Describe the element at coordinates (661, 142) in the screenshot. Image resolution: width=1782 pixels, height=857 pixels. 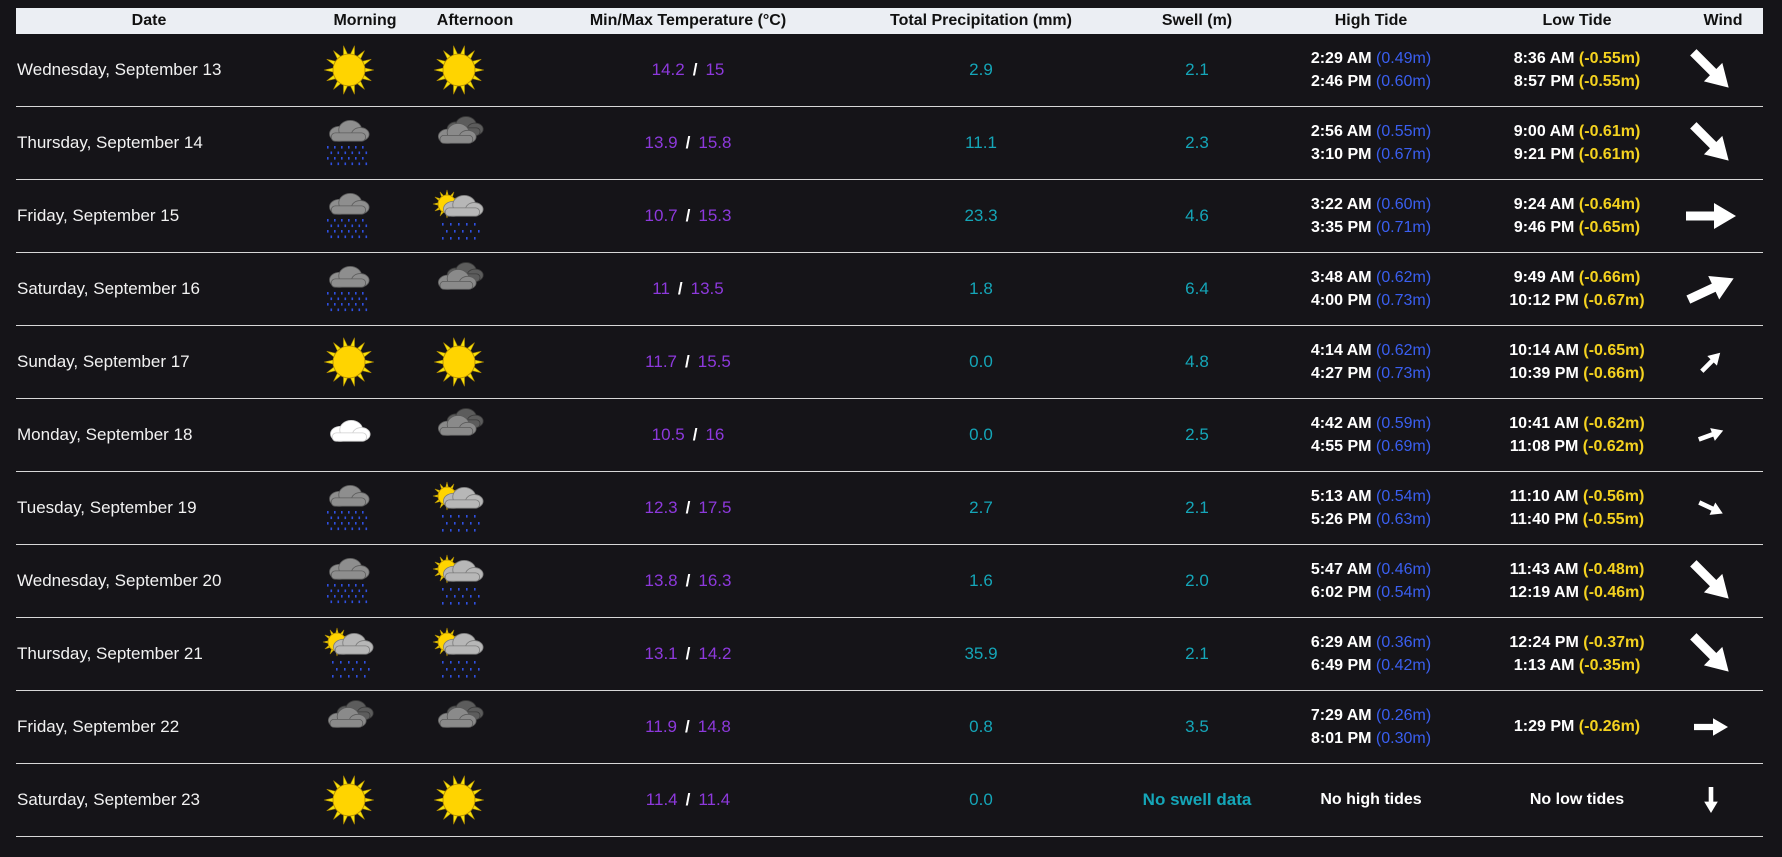
I see `min-temperature: 13.9` at that location.